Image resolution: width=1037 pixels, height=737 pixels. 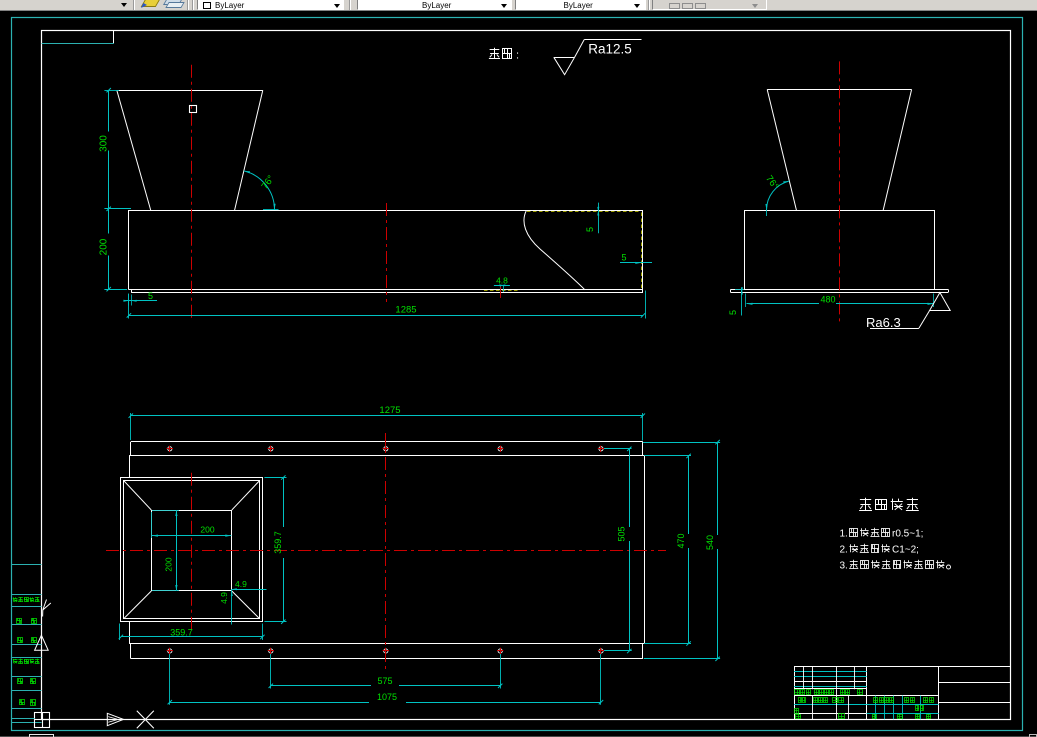 I want to click on svg-text: 480, so click(x=827, y=300).